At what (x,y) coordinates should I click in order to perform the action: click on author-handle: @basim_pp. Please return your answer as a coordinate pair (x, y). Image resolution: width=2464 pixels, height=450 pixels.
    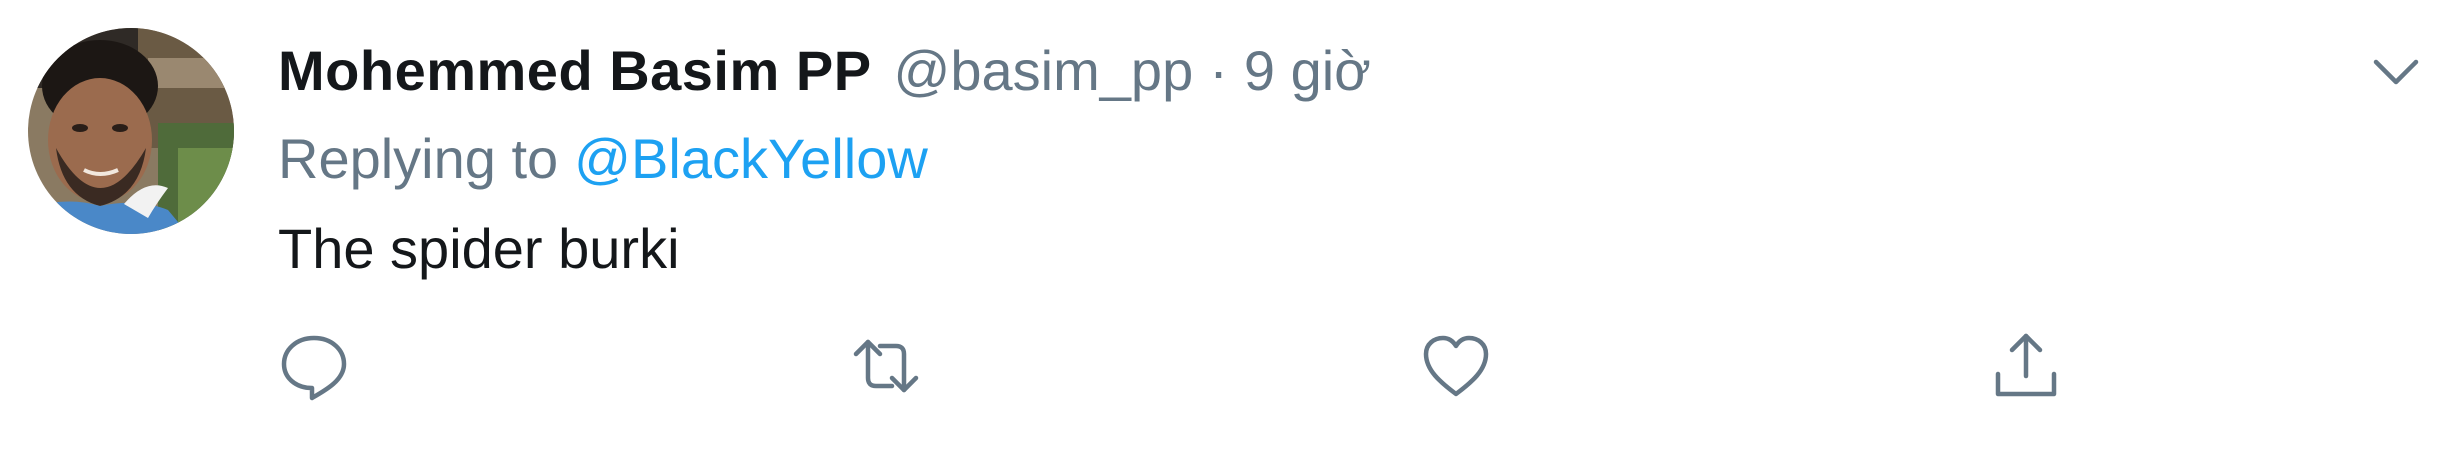
    Looking at the image, I should click on (1044, 70).